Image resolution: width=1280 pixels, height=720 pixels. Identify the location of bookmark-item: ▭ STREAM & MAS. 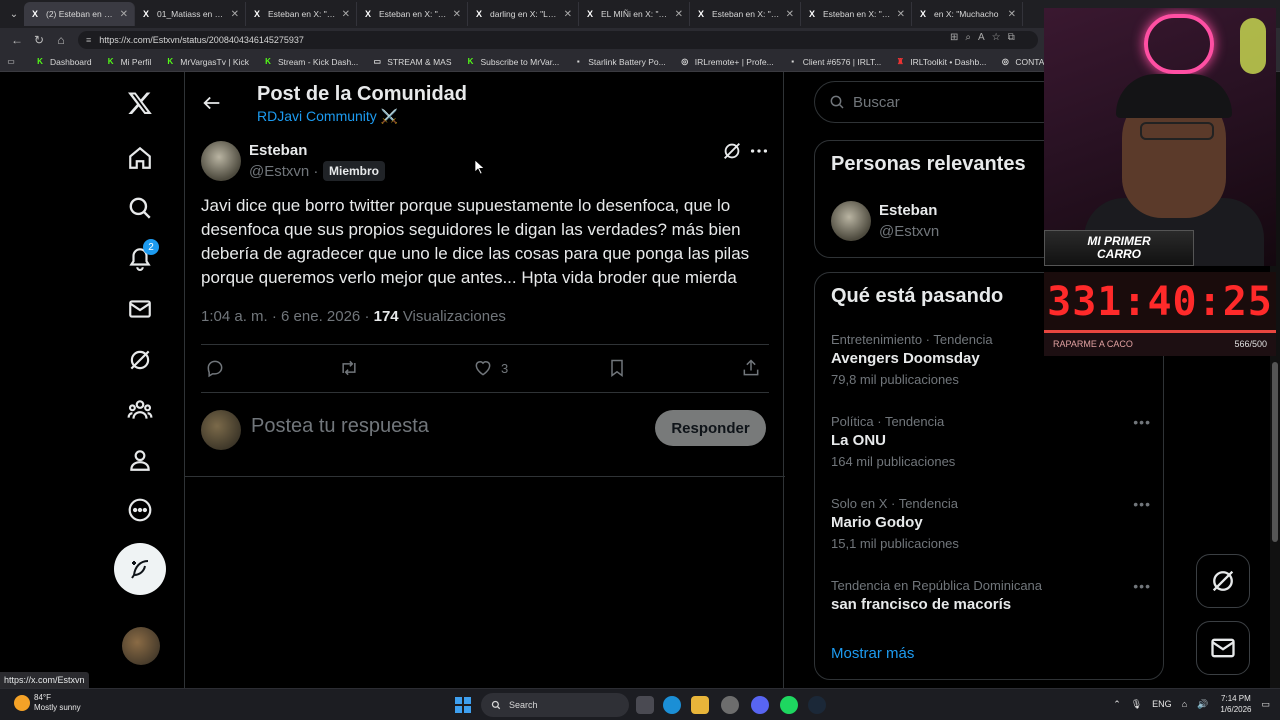
(411, 62).